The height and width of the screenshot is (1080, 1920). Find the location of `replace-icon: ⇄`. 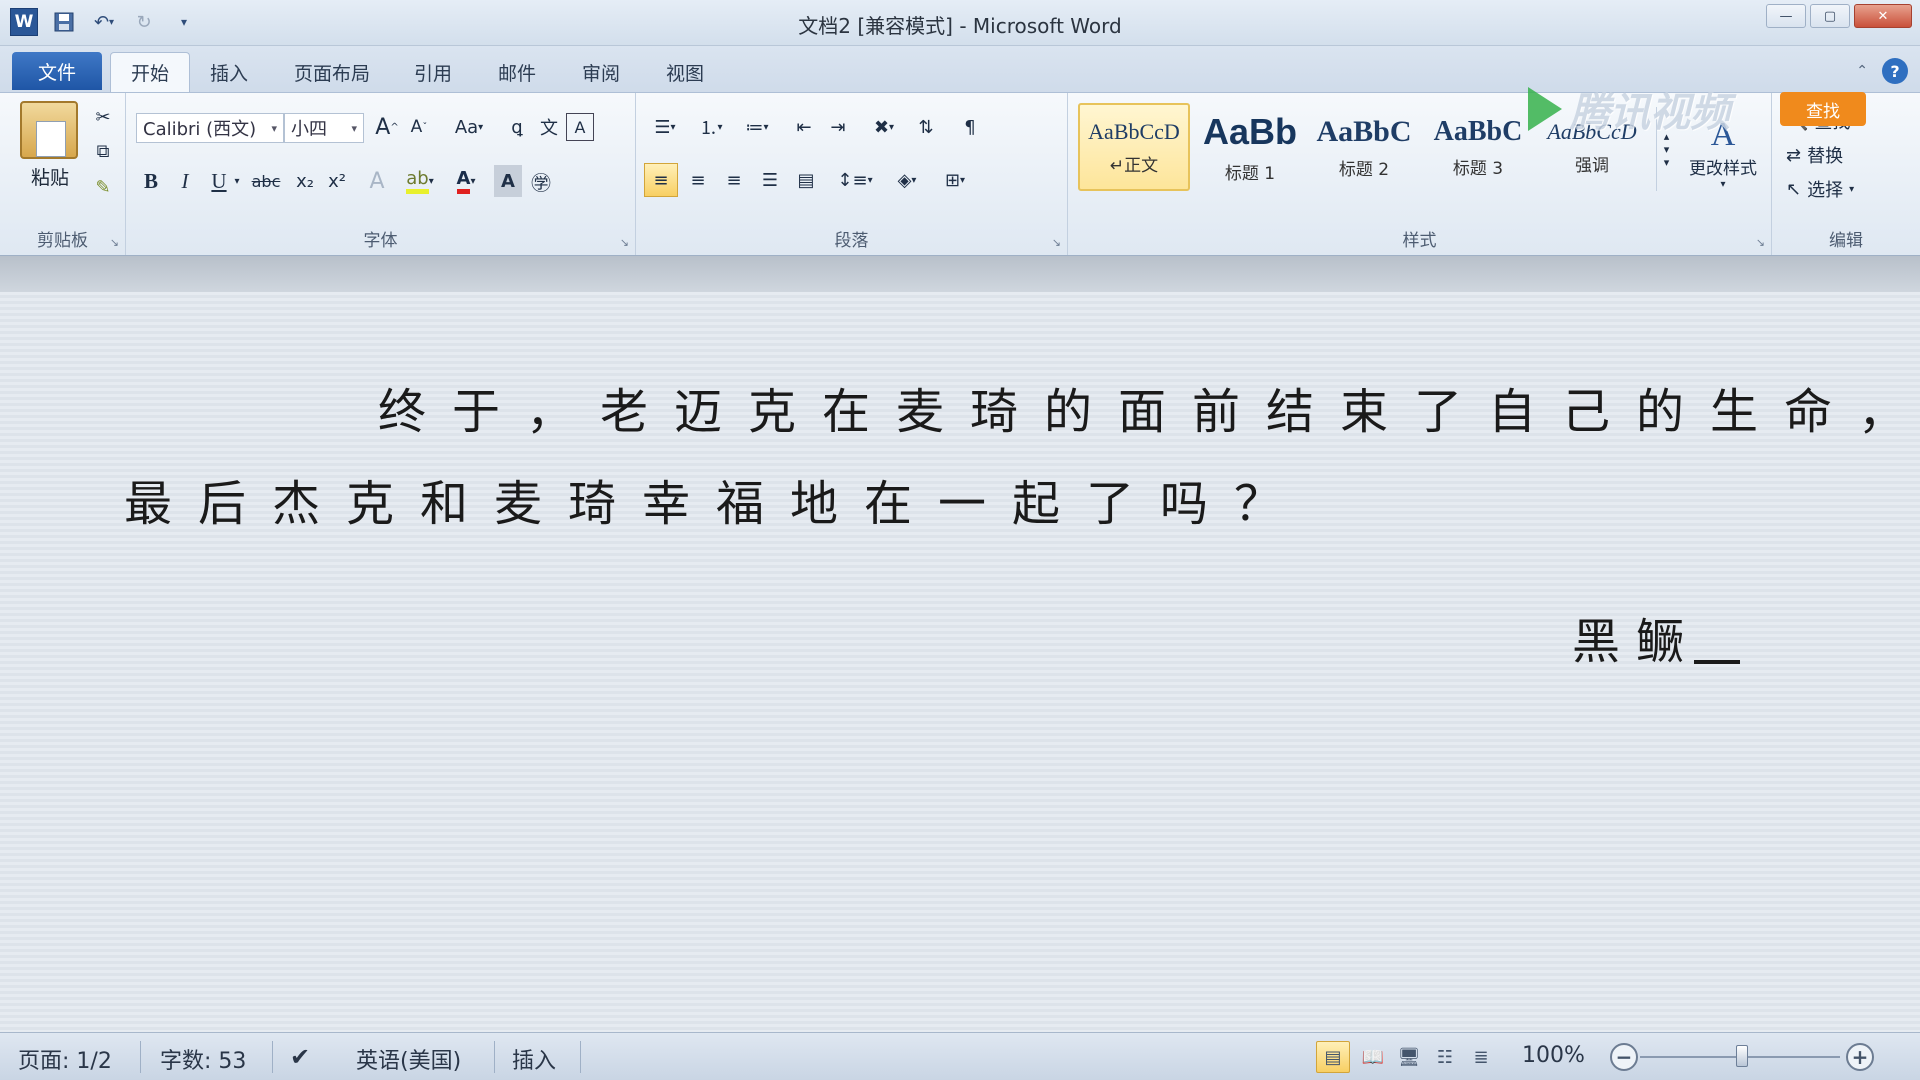

replace-icon: ⇄ is located at coordinates (1794, 155).